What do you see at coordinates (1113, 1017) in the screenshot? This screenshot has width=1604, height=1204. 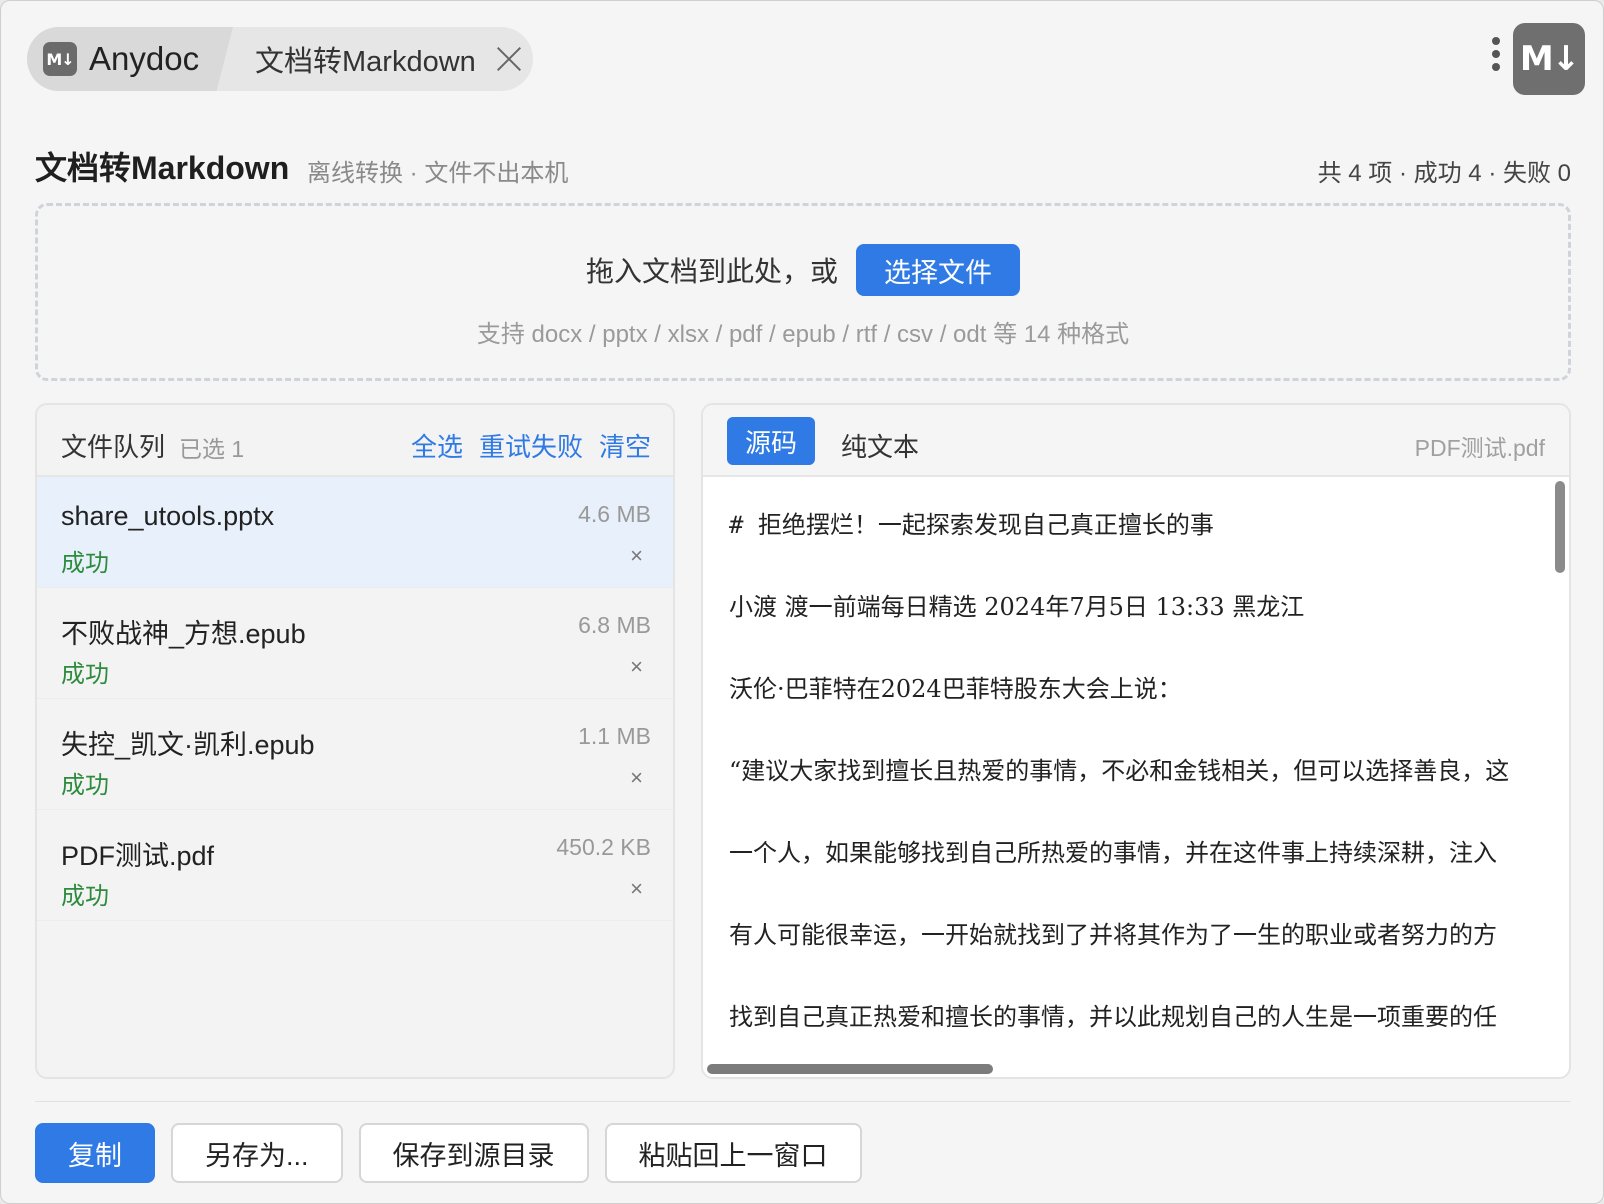 I see `markdown-line: 找到自己真正热爱和擅长的事情，并以此规划自己的人生是一项重要的任` at bounding box center [1113, 1017].